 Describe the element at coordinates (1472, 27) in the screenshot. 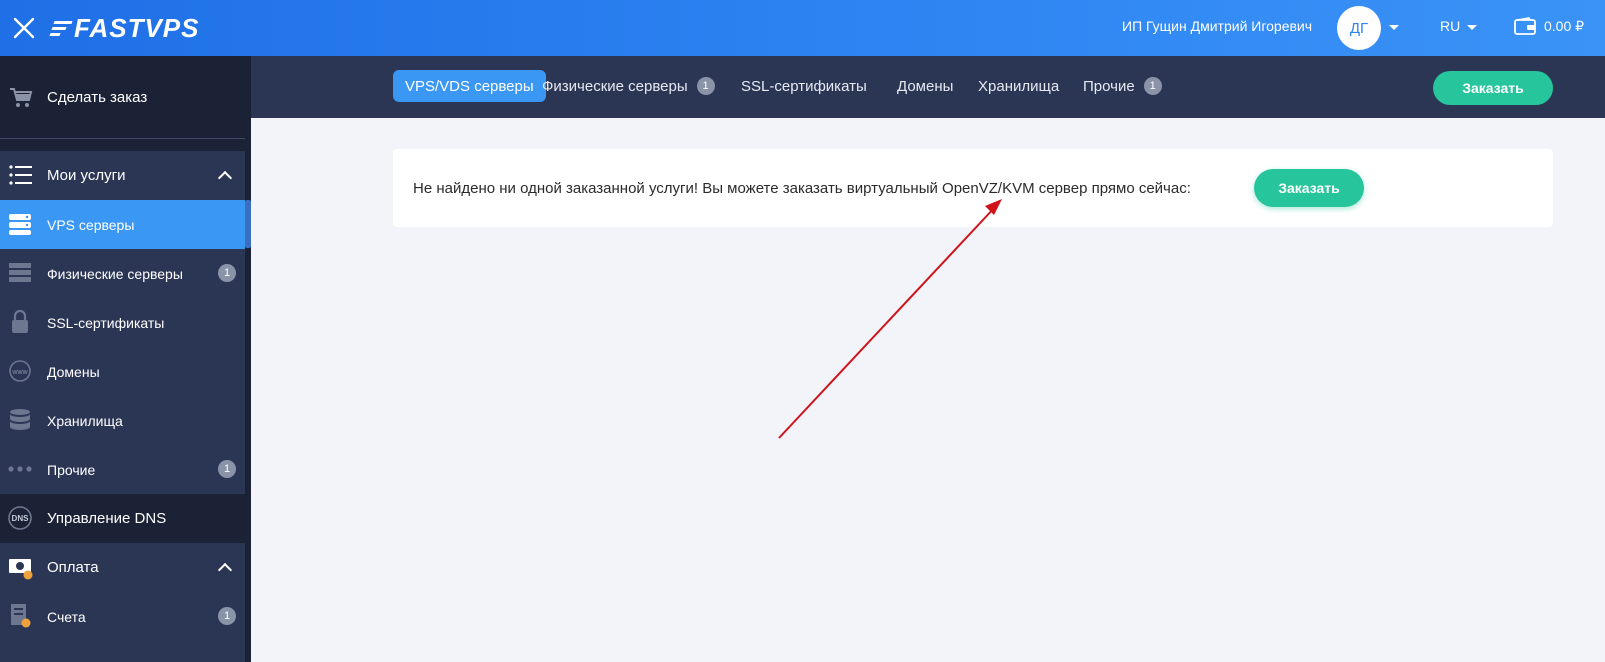

I see `language-chevron-down-icon` at that location.